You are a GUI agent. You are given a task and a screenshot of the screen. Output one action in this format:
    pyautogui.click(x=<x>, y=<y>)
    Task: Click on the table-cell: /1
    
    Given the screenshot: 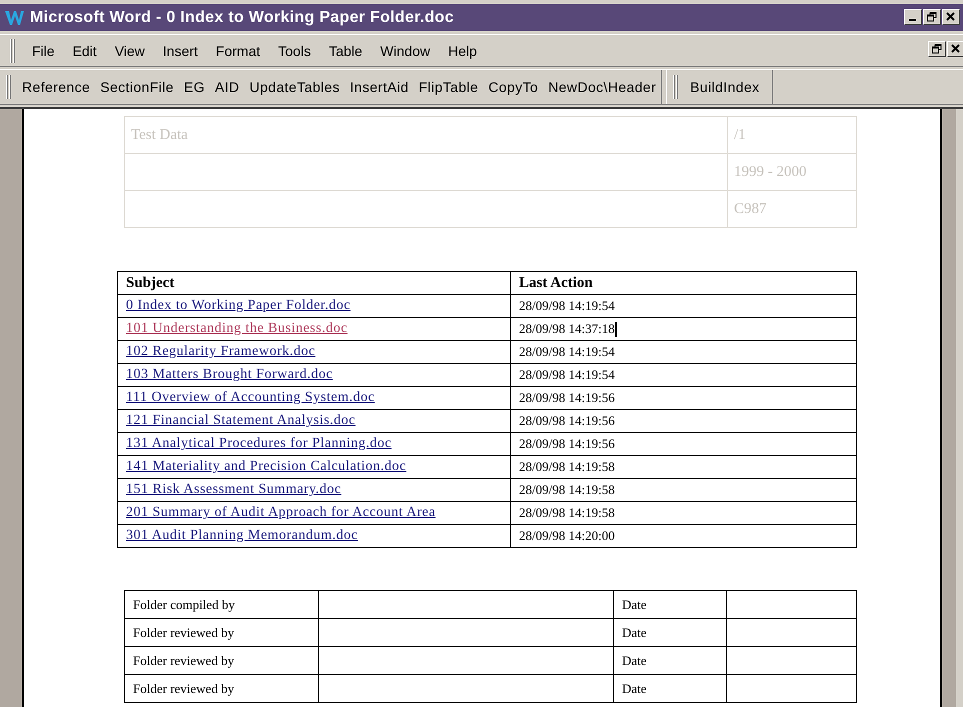 What is the action you would take?
    pyautogui.click(x=792, y=135)
    